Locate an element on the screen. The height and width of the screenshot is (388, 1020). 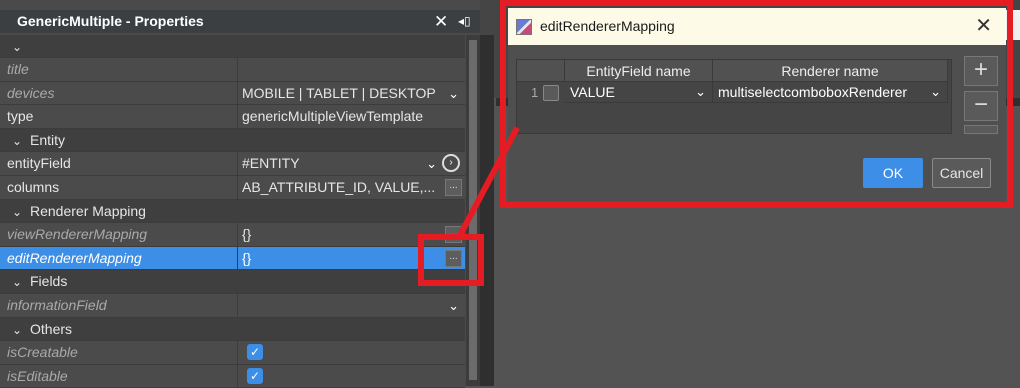
property-value: MOBILE | TABLET | DESKTOP ⌄ is located at coordinates (351, 93).